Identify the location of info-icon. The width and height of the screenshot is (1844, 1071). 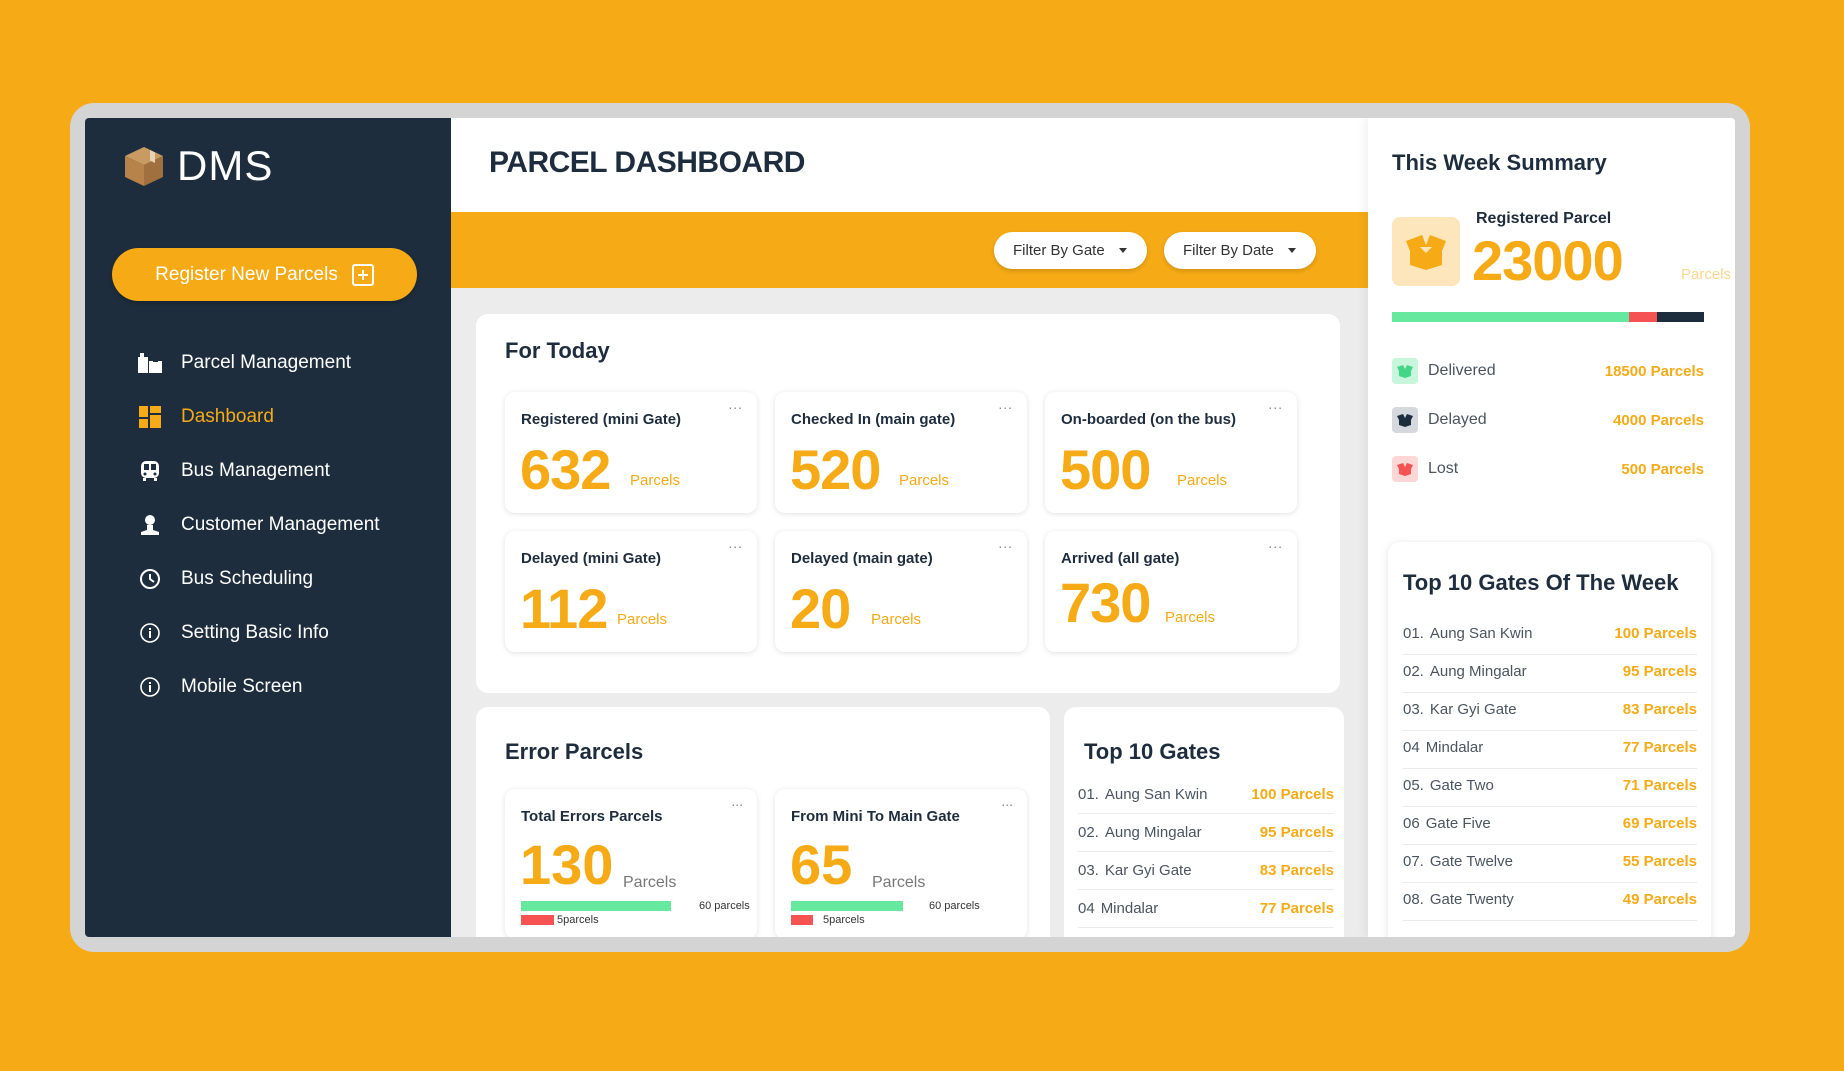
(150, 687).